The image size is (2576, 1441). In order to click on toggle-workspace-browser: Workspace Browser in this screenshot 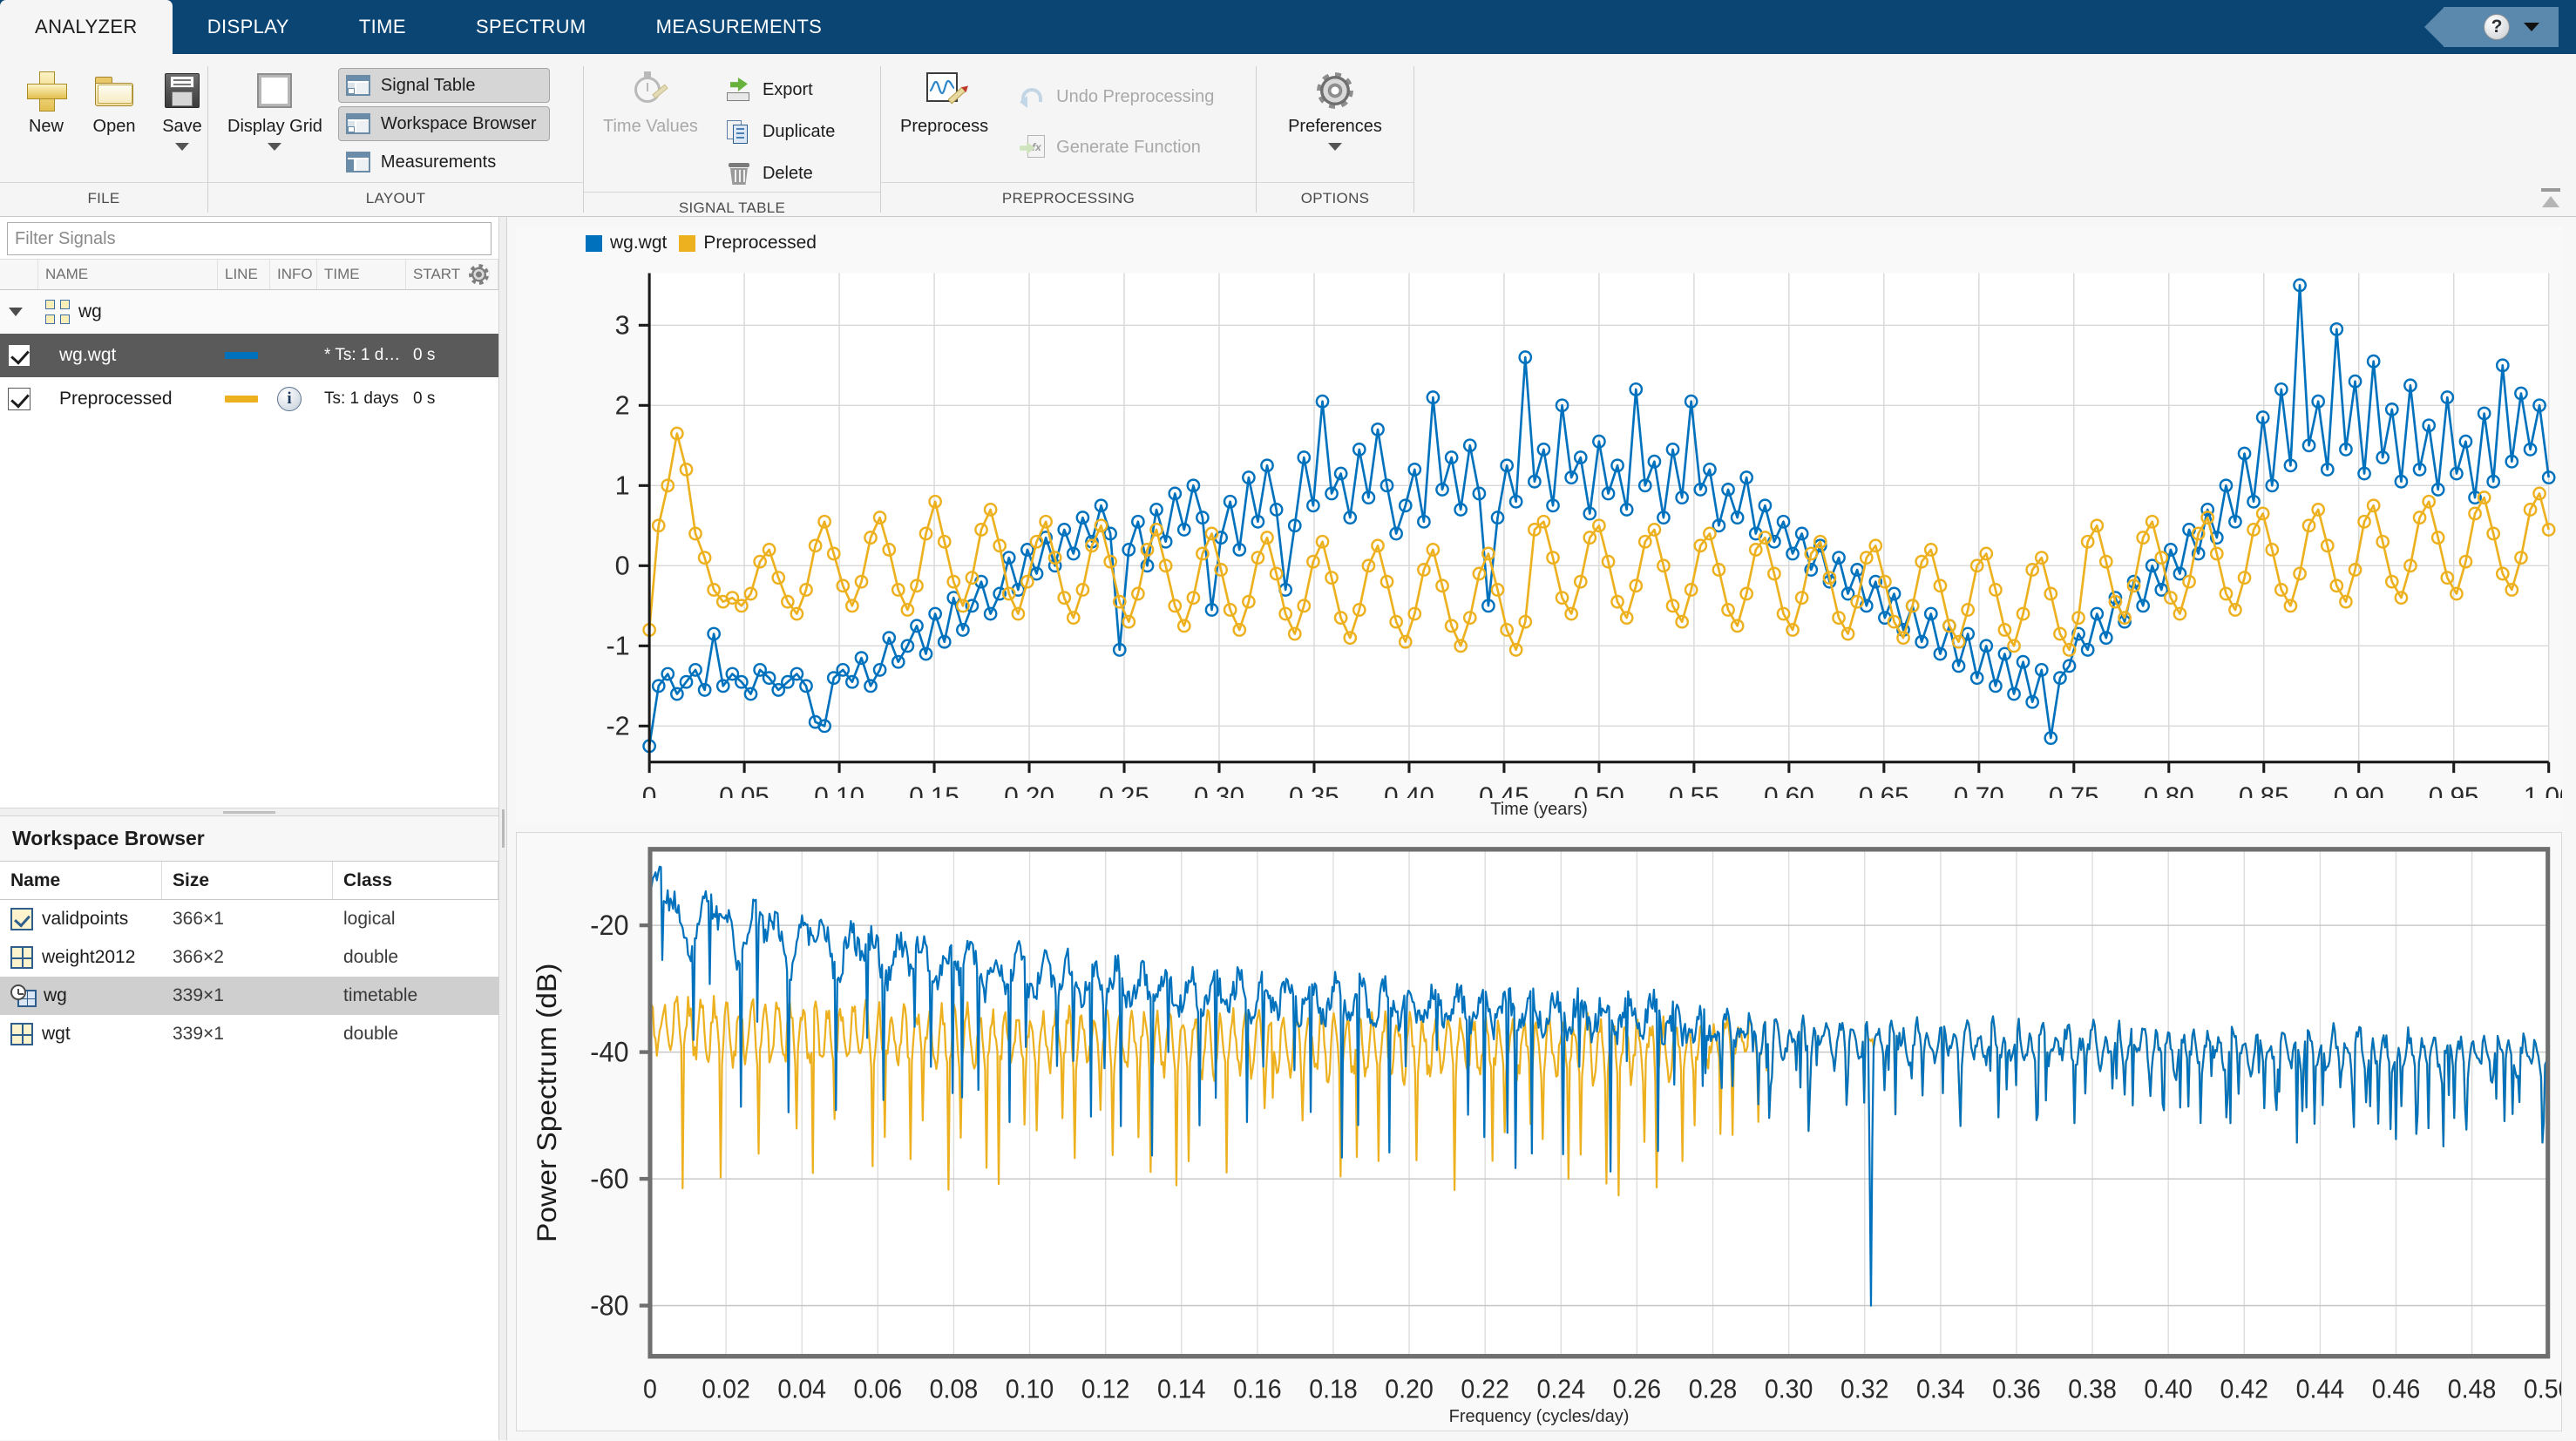, I will do `click(444, 123)`.